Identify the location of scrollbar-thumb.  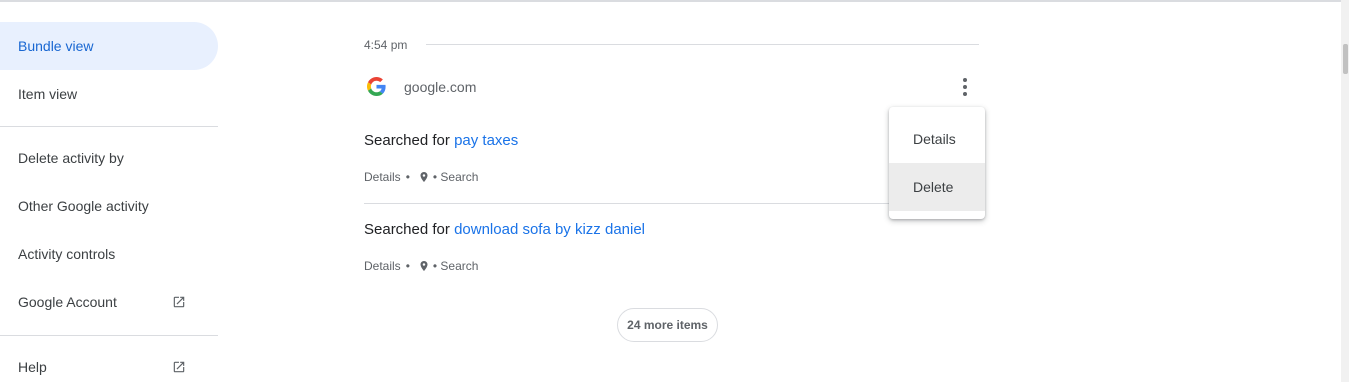
(1345, 59).